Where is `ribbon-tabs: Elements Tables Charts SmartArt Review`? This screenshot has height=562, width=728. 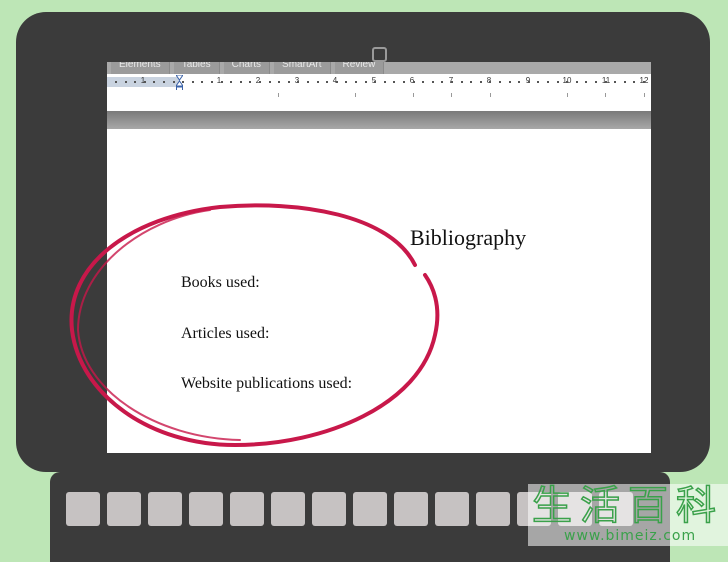
ribbon-tabs: Elements Tables Charts SmartArt Review is located at coordinates (379, 68).